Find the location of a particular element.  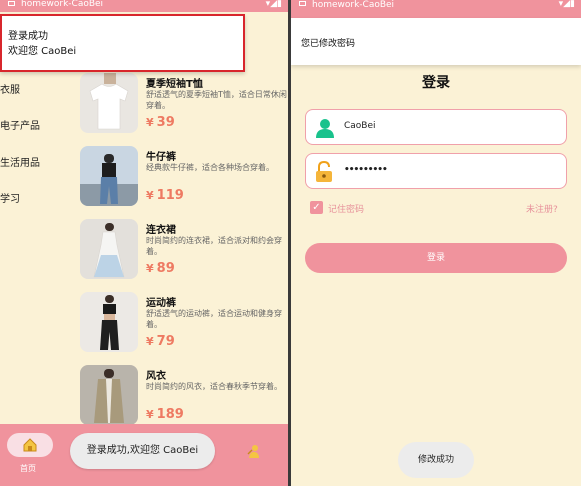

product-price: ¥79 is located at coordinates (160, 341).